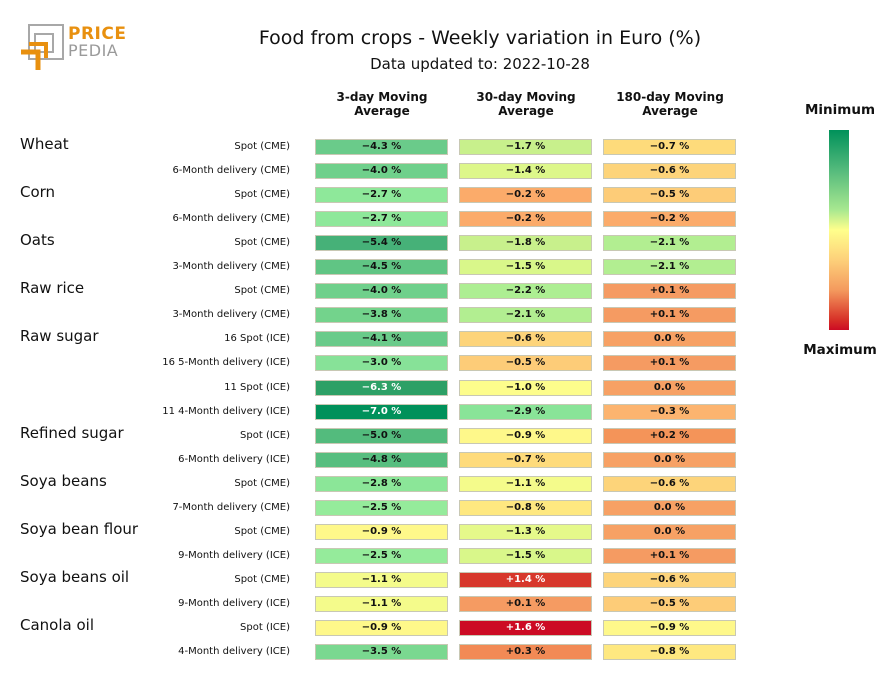  Describe the element at coordinates (670, 97) in the screenshot. I see `column-header-line: 180-day Moving` at that location.